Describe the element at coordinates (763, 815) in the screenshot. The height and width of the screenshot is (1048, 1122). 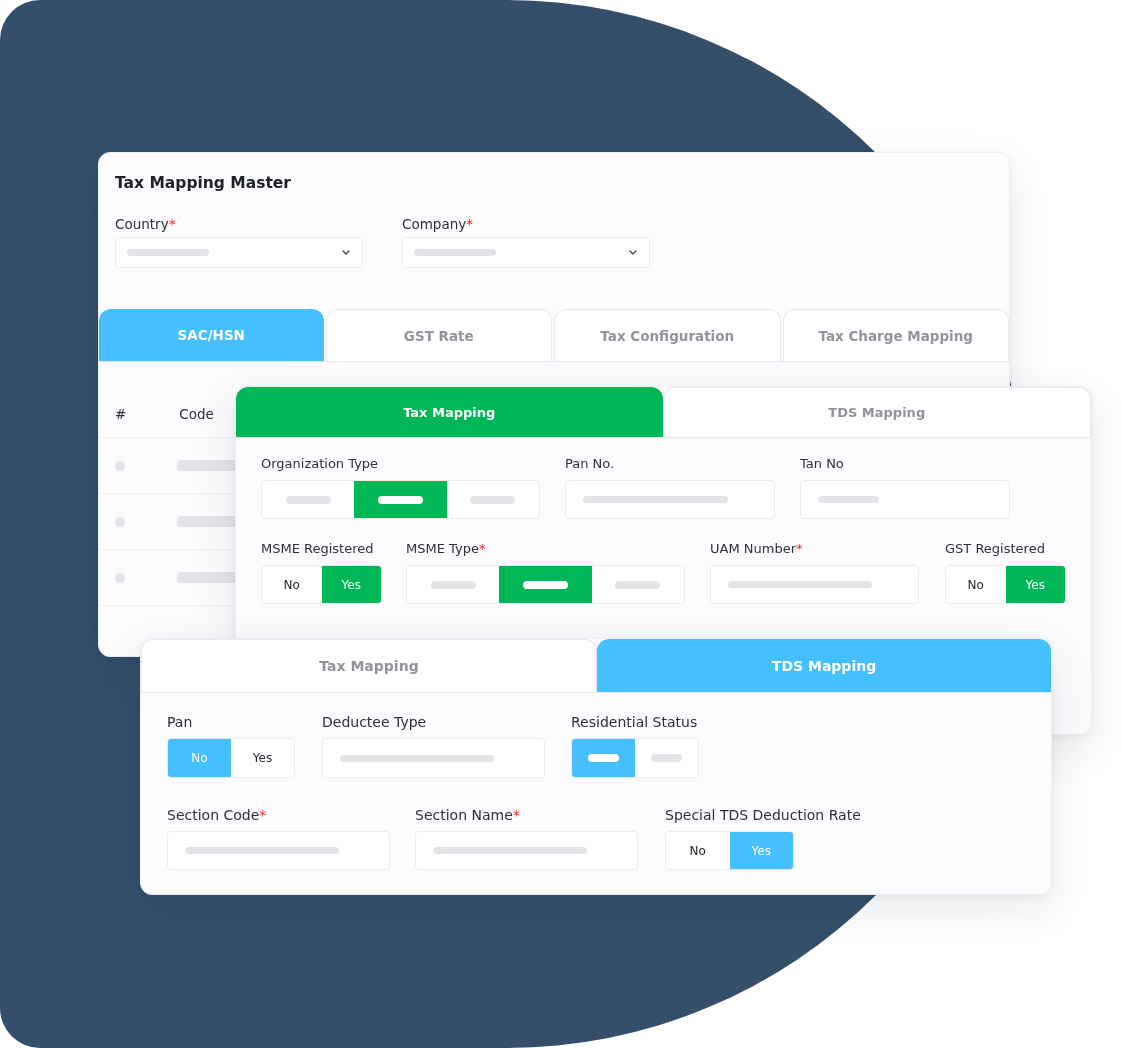
I see `field-label: Special TDS Deduction Rate` at that location.